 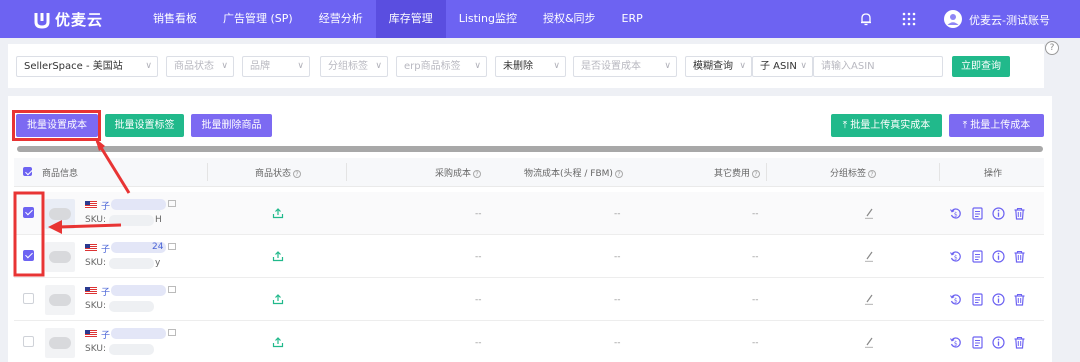 What do you see at coordinates (530, 66) in the screenshot?
I see `deleted-select: 未删除 ∨` at bounding box center [530, 66].